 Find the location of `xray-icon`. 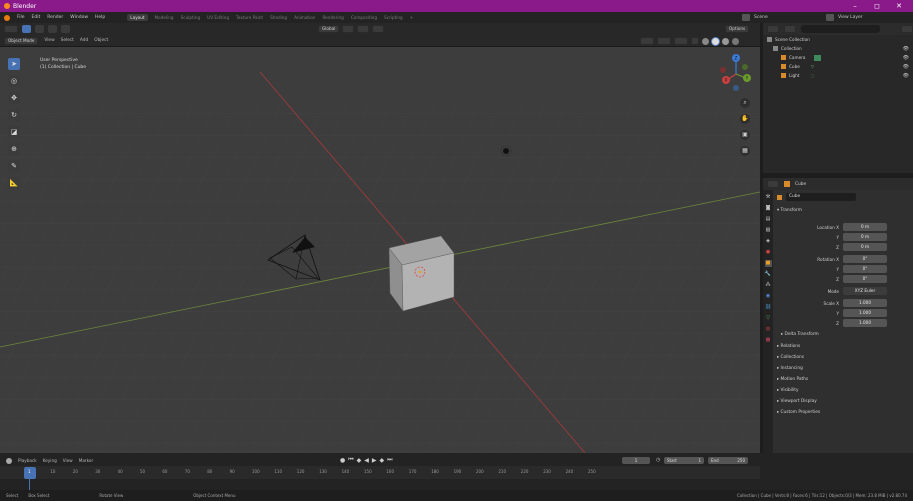

xray-icon is located at coordinates (695, 41).